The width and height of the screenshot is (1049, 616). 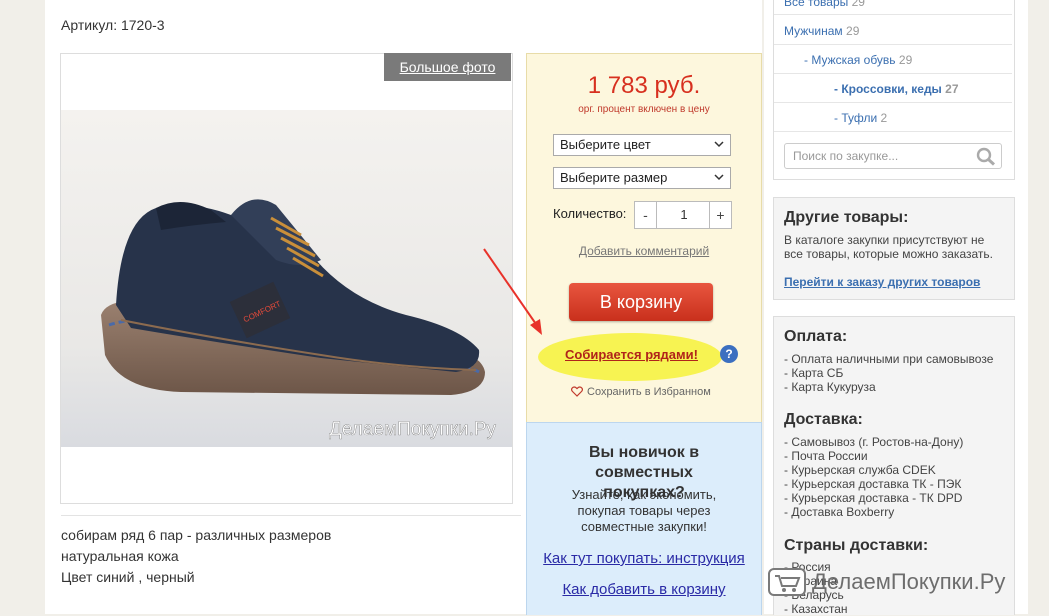 I want to click on countries-title: Страны доставки:, so click(x=856, y=545).